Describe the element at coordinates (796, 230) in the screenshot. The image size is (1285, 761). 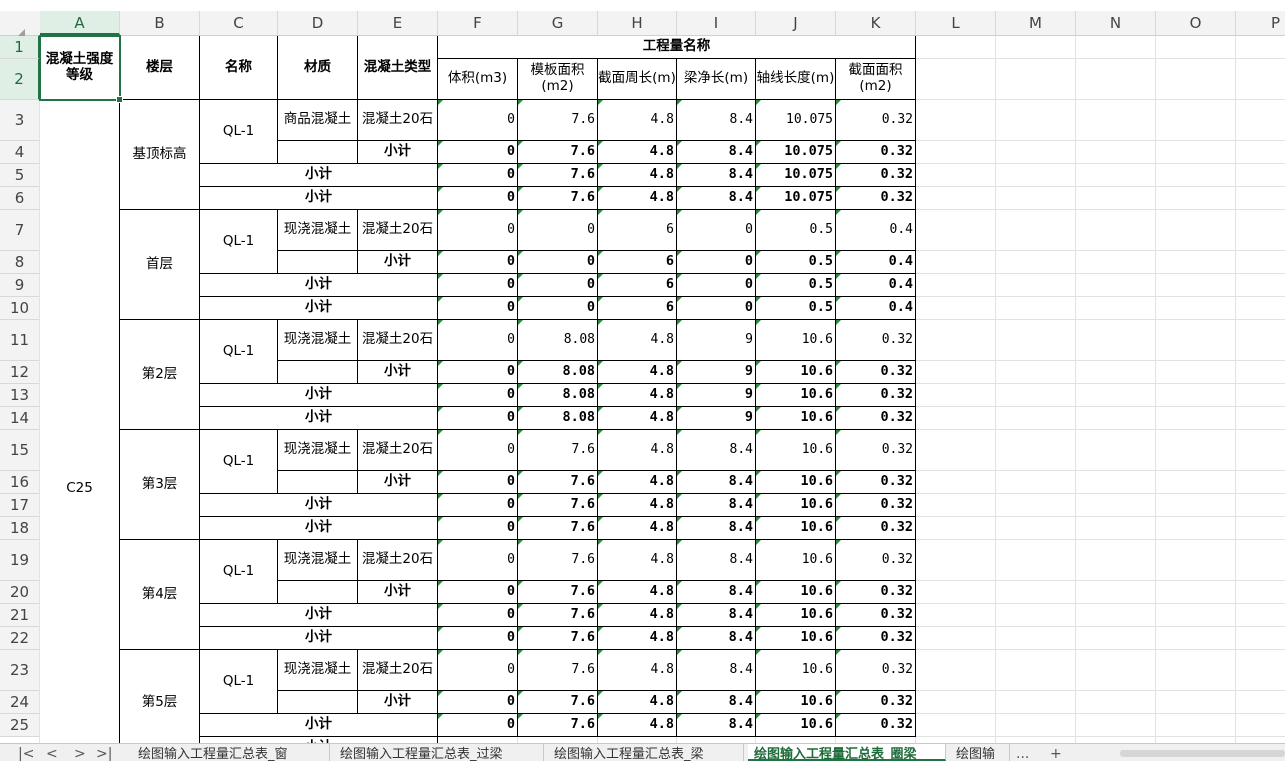
I see `value-cell: 0.5` at that location.